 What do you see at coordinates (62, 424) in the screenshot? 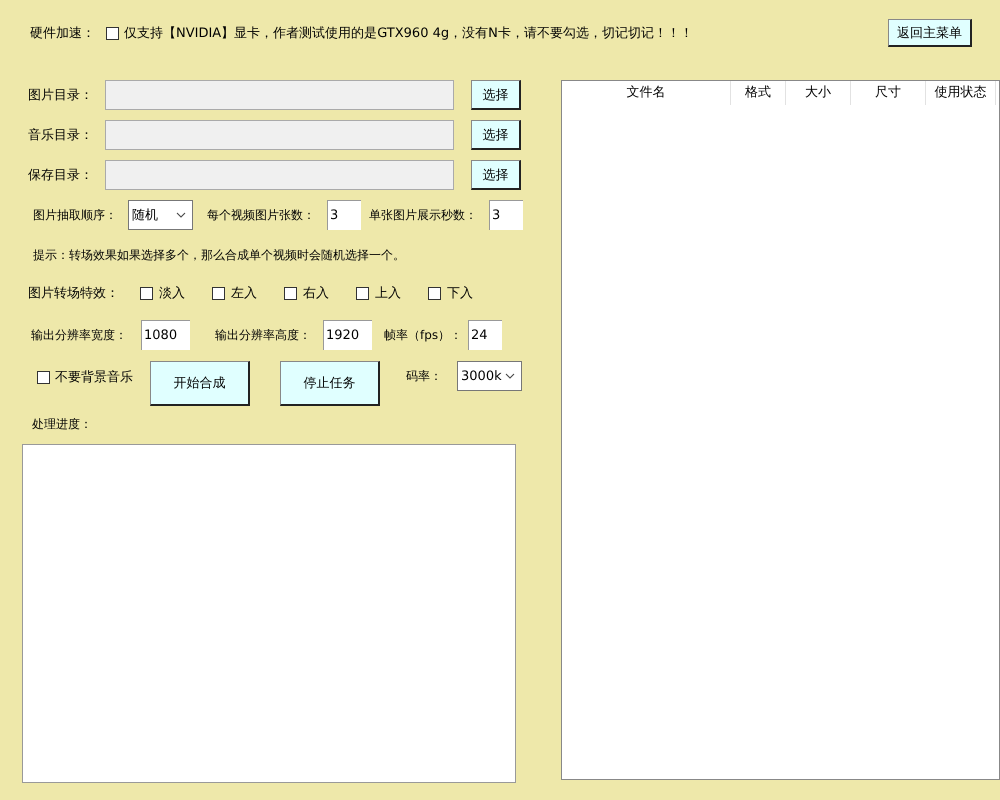
I see `progress-label: 处理进度：` at bounding box center [62, 424].